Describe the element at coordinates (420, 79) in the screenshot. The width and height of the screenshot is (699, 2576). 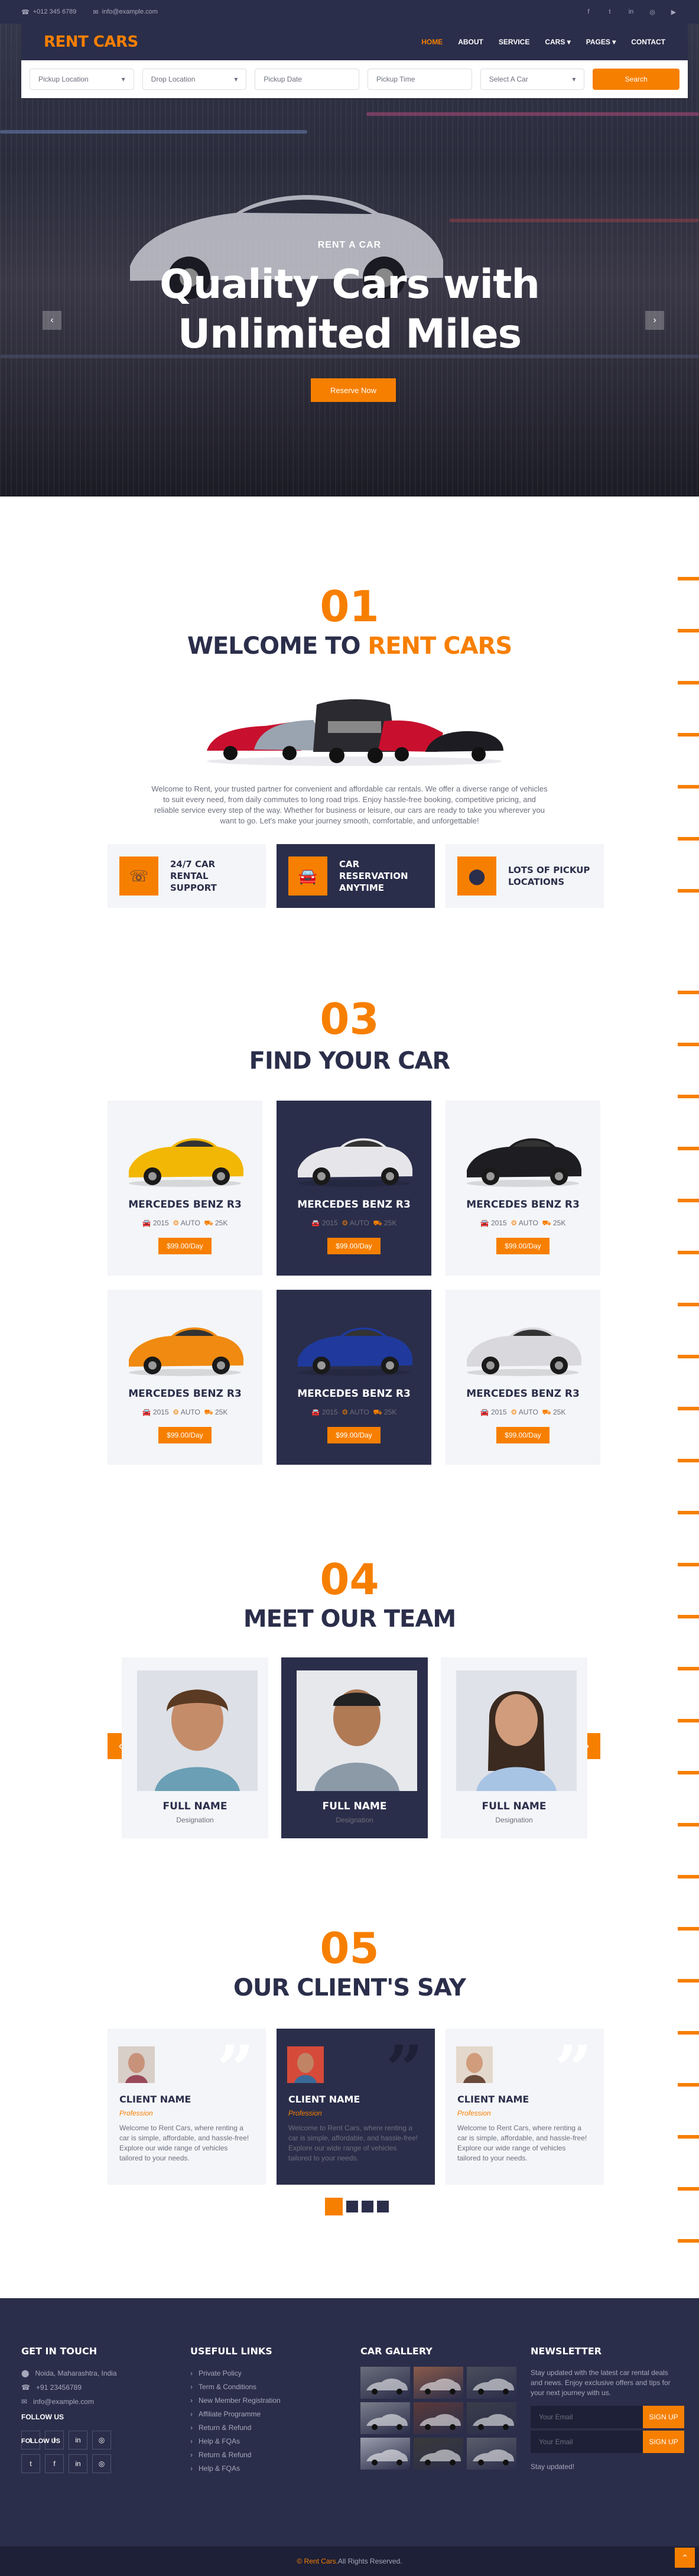
I see `pickup-time-input: Pickup Time` at that location.